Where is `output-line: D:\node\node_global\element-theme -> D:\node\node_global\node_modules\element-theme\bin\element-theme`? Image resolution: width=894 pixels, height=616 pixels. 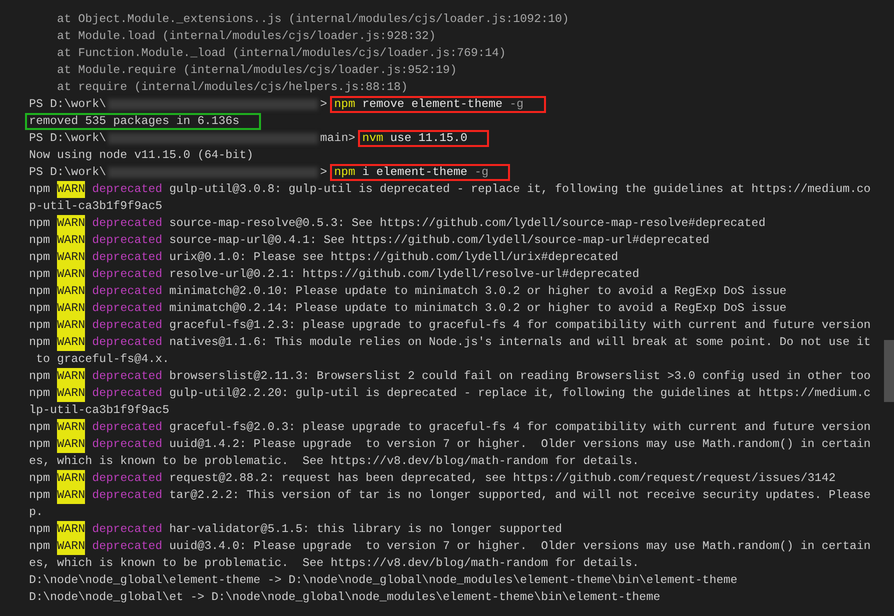
output-line: D:\node\node_global\element-theme -> D:\node\node_global\node_modules\element-theme\bin\element-theme is located at coordinates (383, 580).